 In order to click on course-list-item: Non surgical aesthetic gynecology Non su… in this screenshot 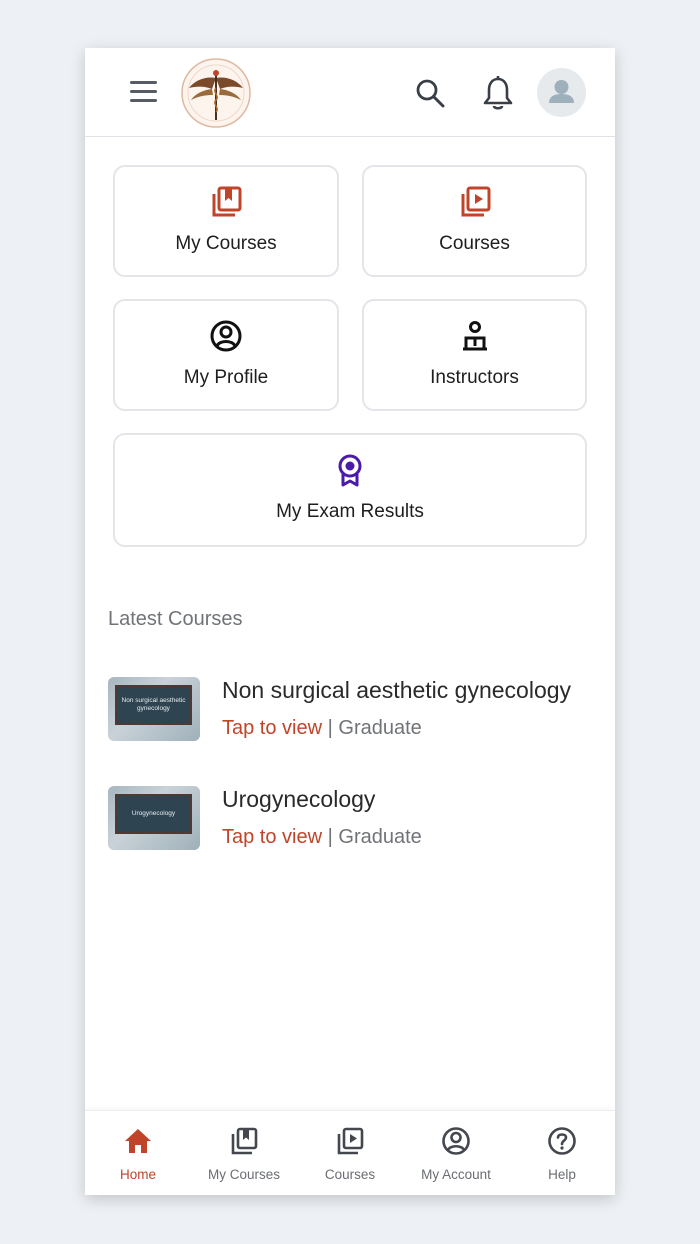, I will do `click(353, 712)`.